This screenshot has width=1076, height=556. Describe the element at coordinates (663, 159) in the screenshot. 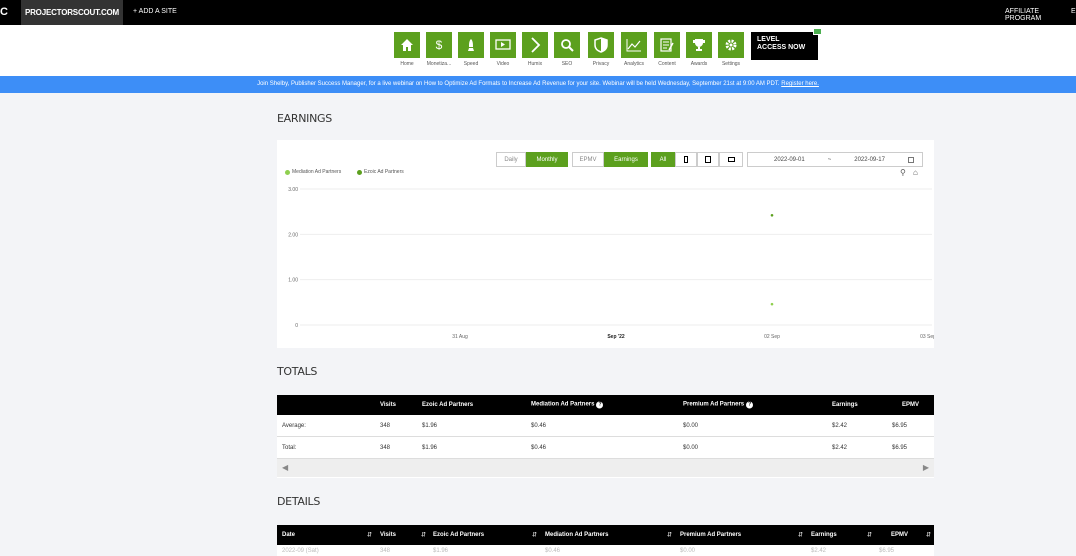

I see `all-devices-button: All` at that location.